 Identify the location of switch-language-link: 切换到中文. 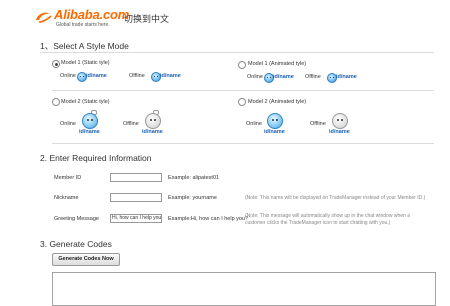
(146, 18).